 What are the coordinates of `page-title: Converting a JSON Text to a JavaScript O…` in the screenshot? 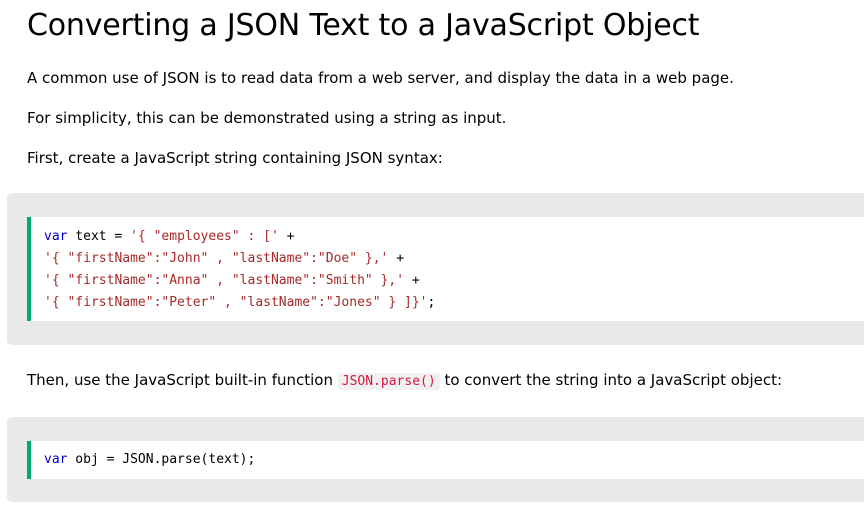 It's located at (363, 25).